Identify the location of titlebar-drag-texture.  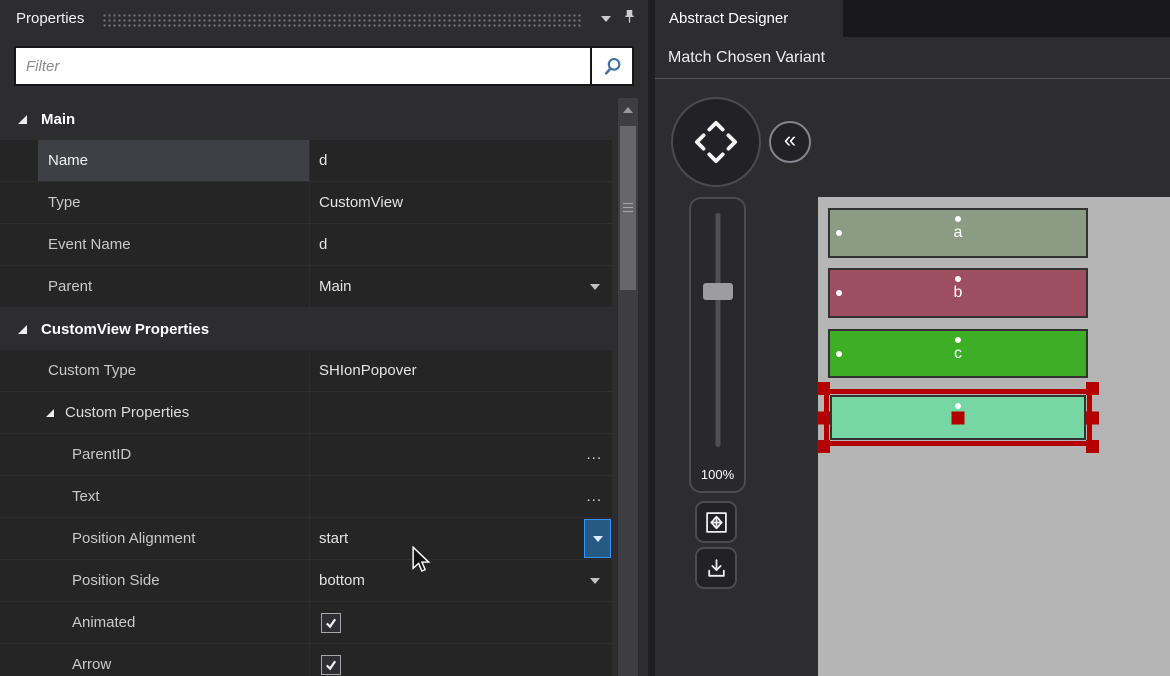
(342, 20).